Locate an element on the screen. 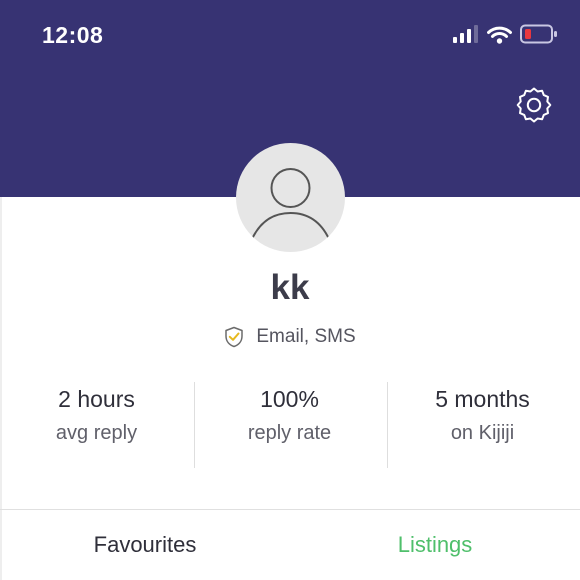 The image size is (580, 580). stat-avg-reply: 2 hours avg reply is located at coordinates (96, 424).